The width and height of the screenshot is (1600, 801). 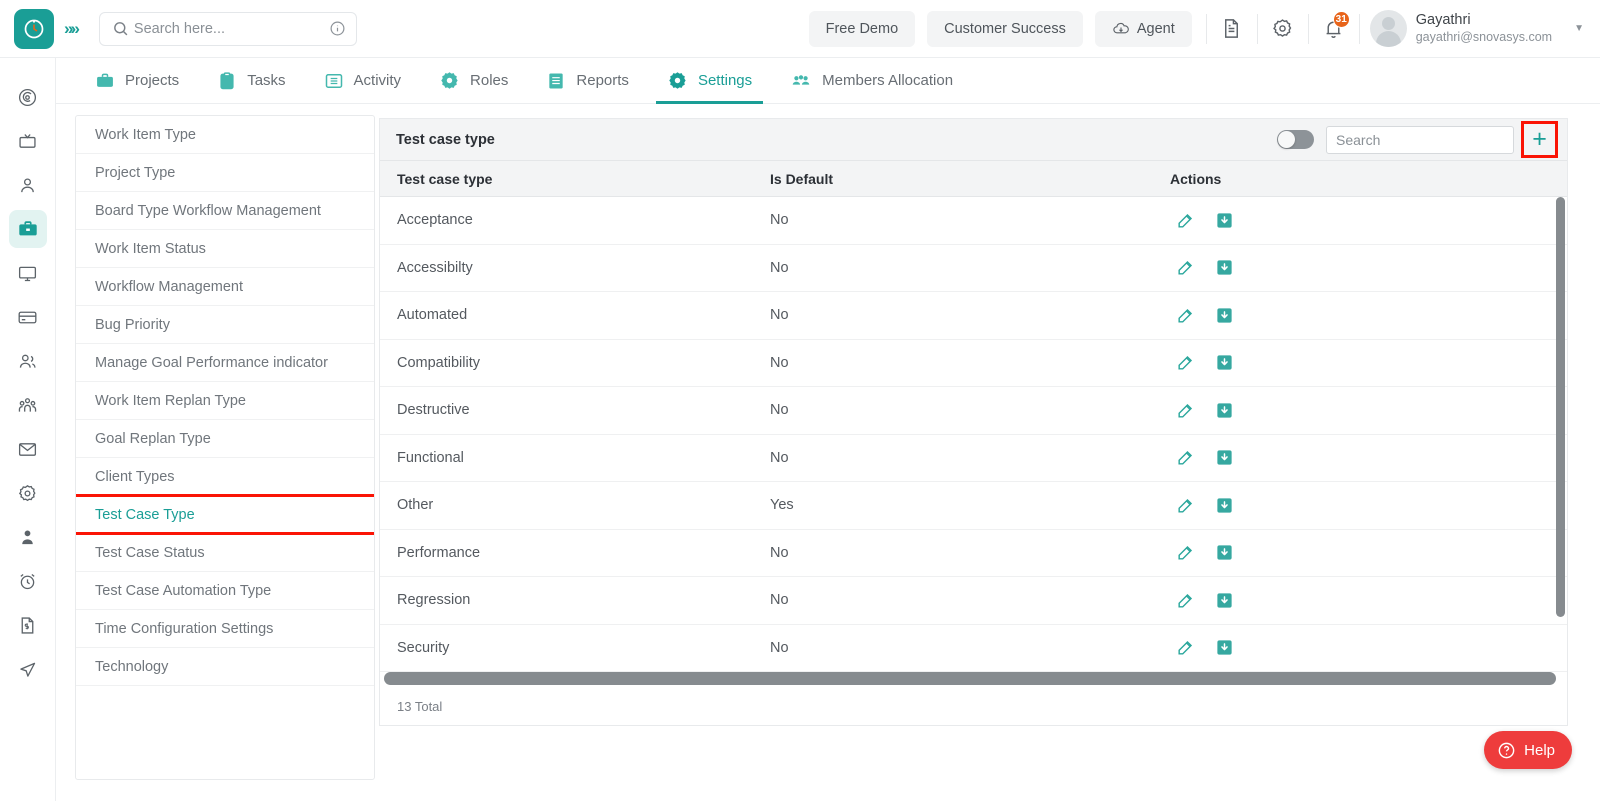 I want to click on rail-send, so click(x=28, y=669).